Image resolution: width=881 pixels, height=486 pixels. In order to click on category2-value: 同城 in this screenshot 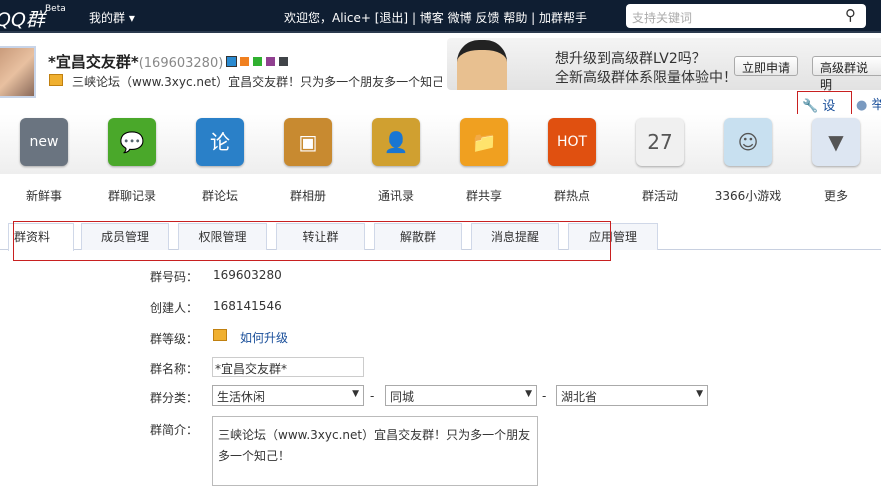, I will do `click(402, 397)`.